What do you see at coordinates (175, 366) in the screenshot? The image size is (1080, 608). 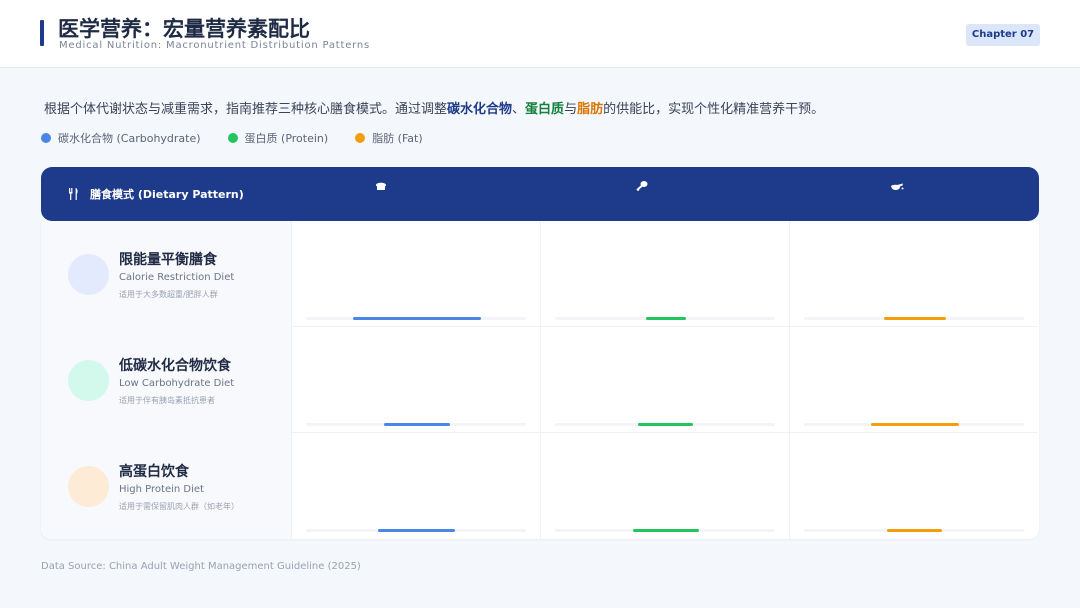 I see `row-name: 低碳水化合物饮食` at bounding box center [175, 366].